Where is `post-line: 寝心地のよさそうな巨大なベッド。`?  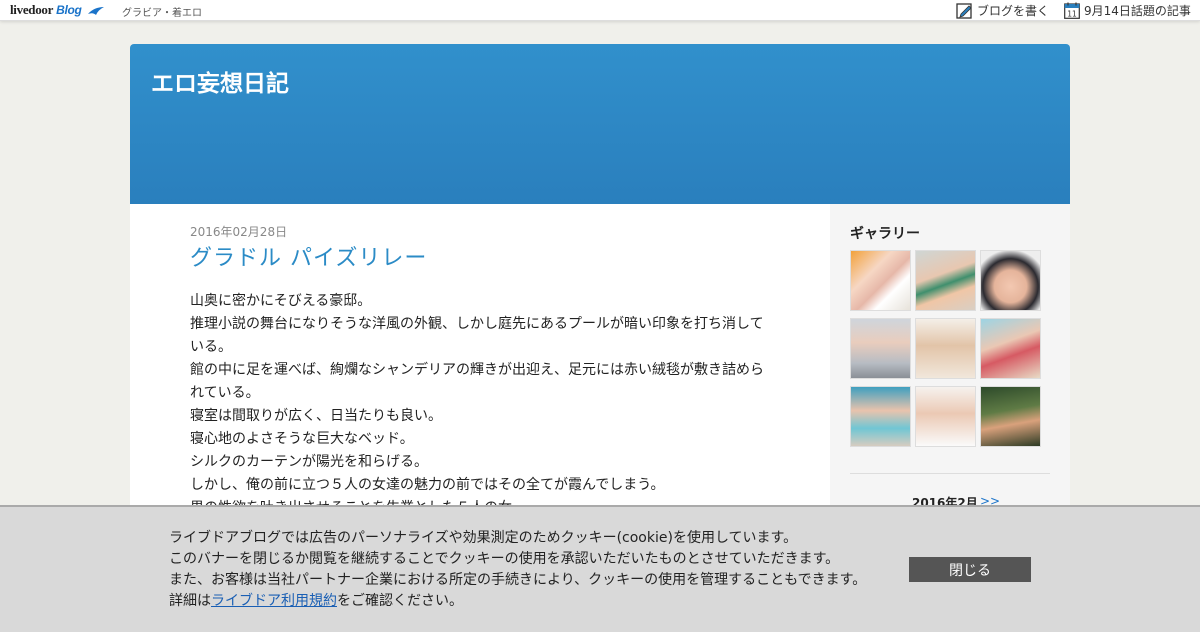 post-line: 寝心地のよさそうな巨大なベッド。 is located at coordinates (302, 439).